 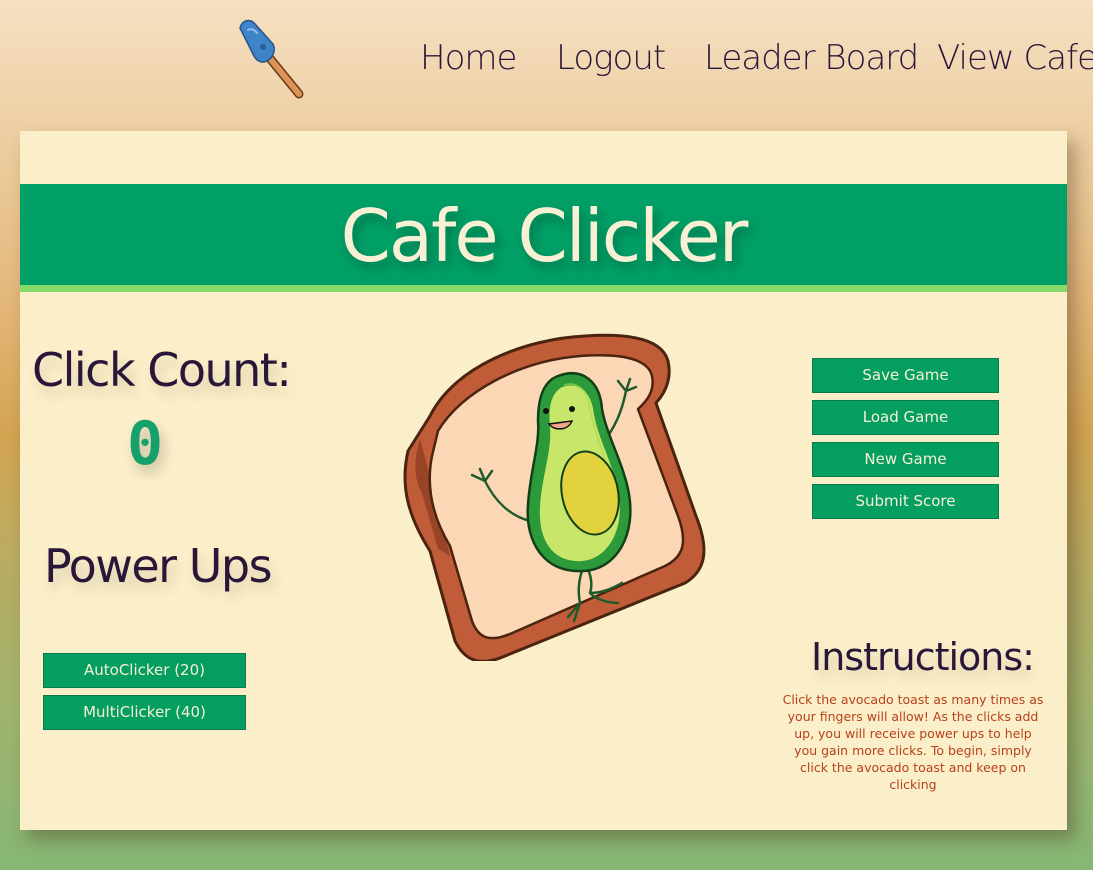 What do you see at coordinates (144, 712) in the screenshot?
I see `multiclicker-button: MultiClicker (40)` at bounding box center [144, 712].